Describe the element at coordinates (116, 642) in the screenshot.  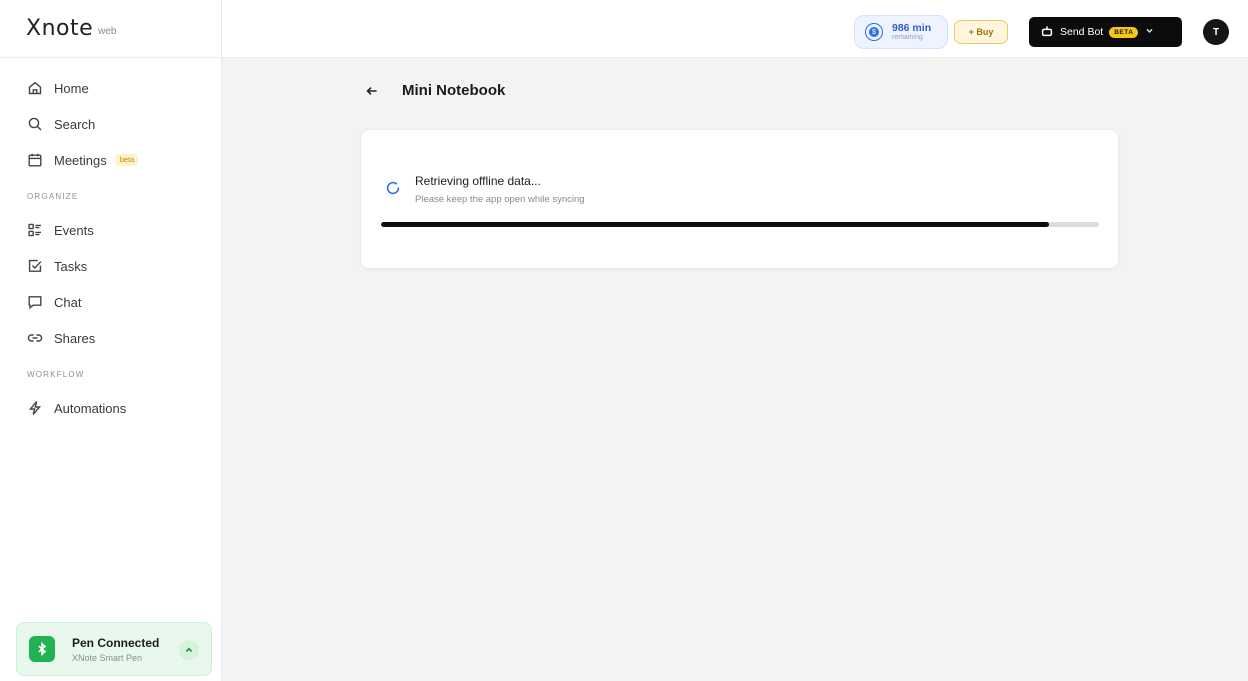
I see `pen-status-title: Pen Connected` at that location.